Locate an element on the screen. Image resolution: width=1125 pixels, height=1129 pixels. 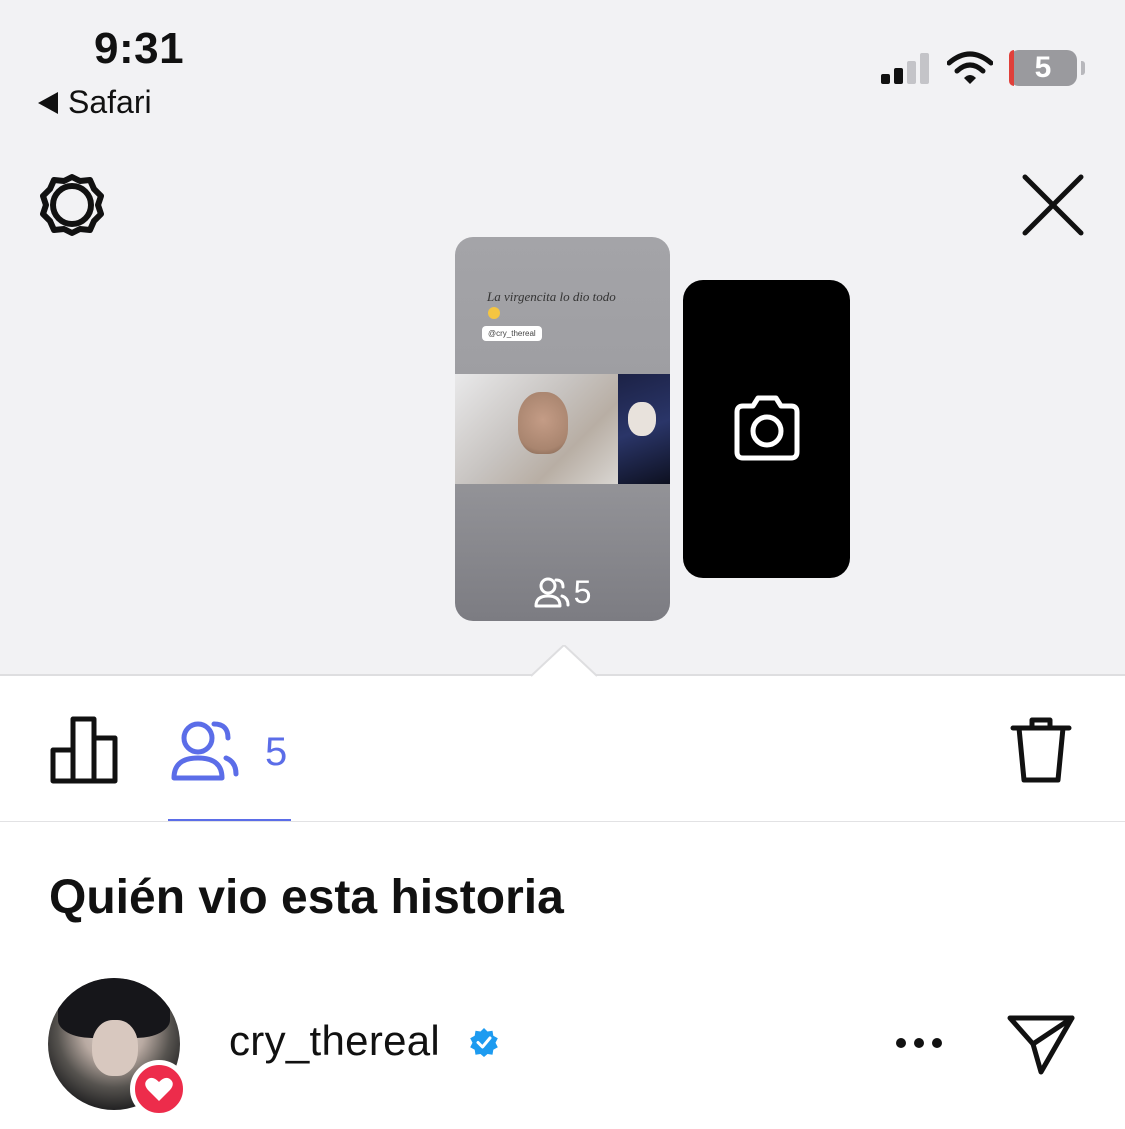
status-icons: 5 is located at coordinates (983, 68).